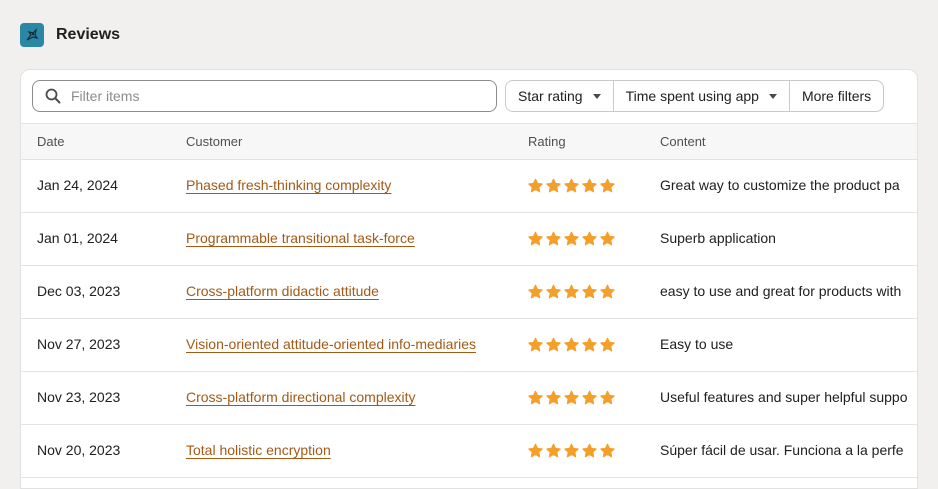 The height and width of the screenshot is (489, 938). I want to click on star-rating-filter-button: Star rating, so click(559, 96).